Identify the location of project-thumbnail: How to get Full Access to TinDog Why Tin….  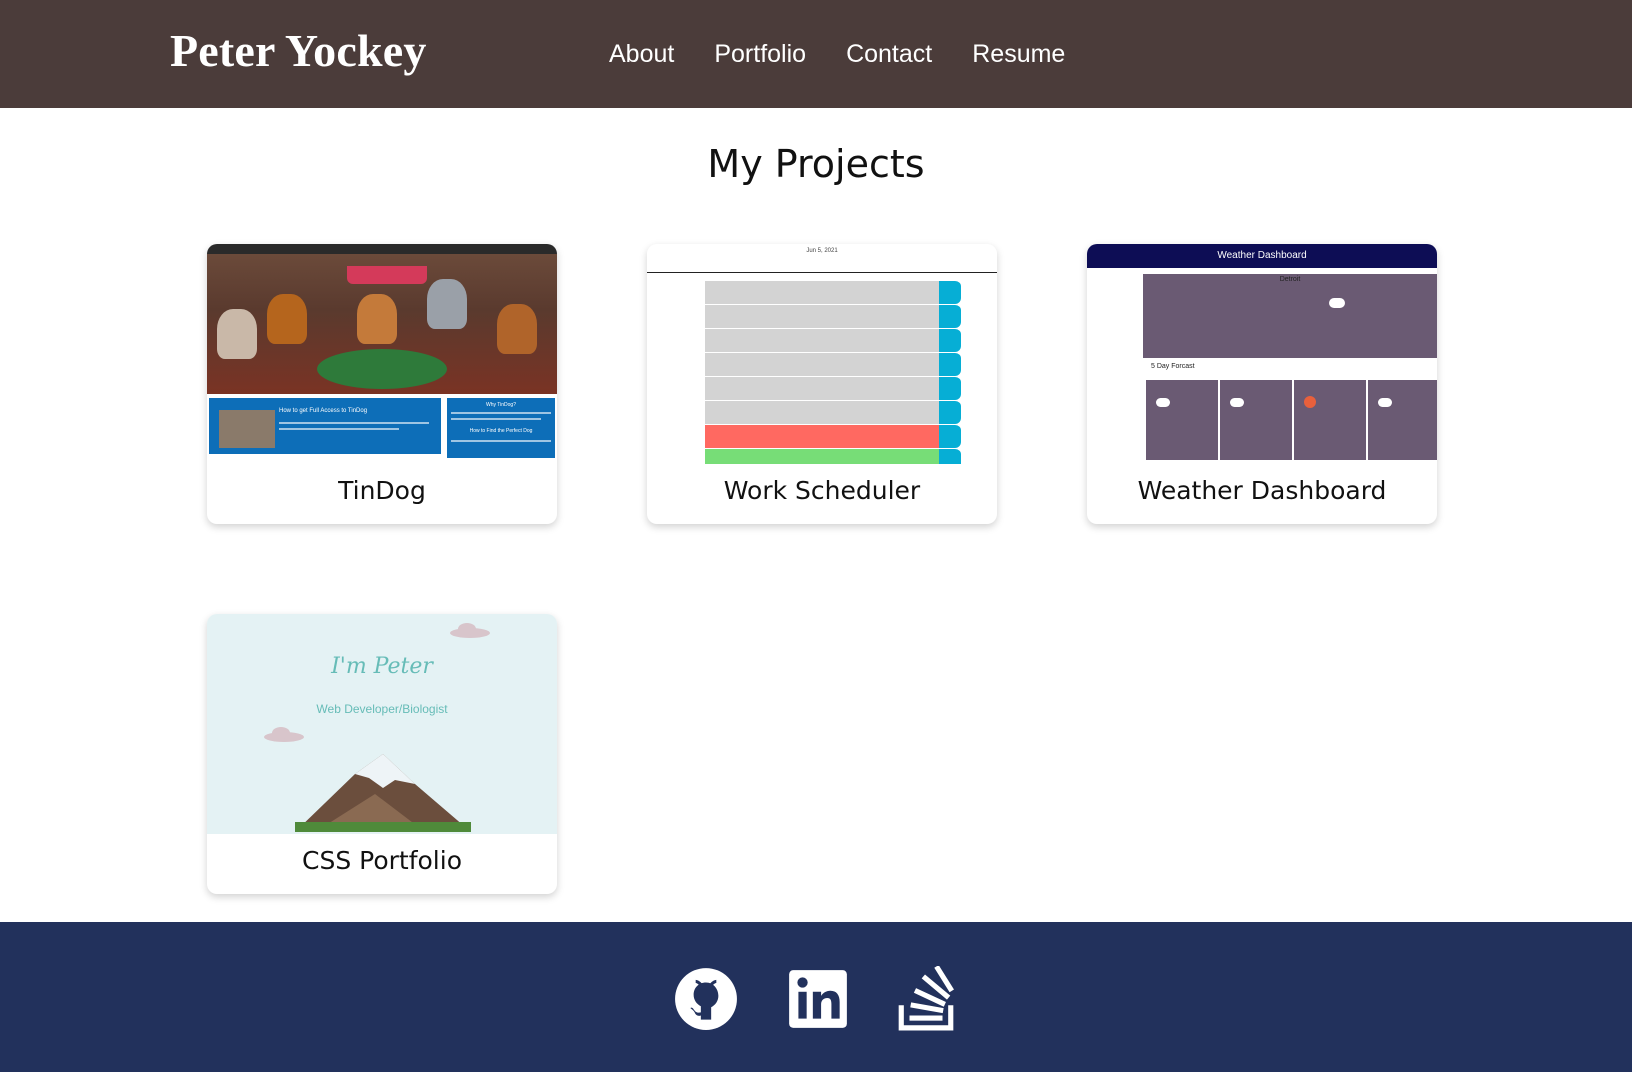
(382, 354).